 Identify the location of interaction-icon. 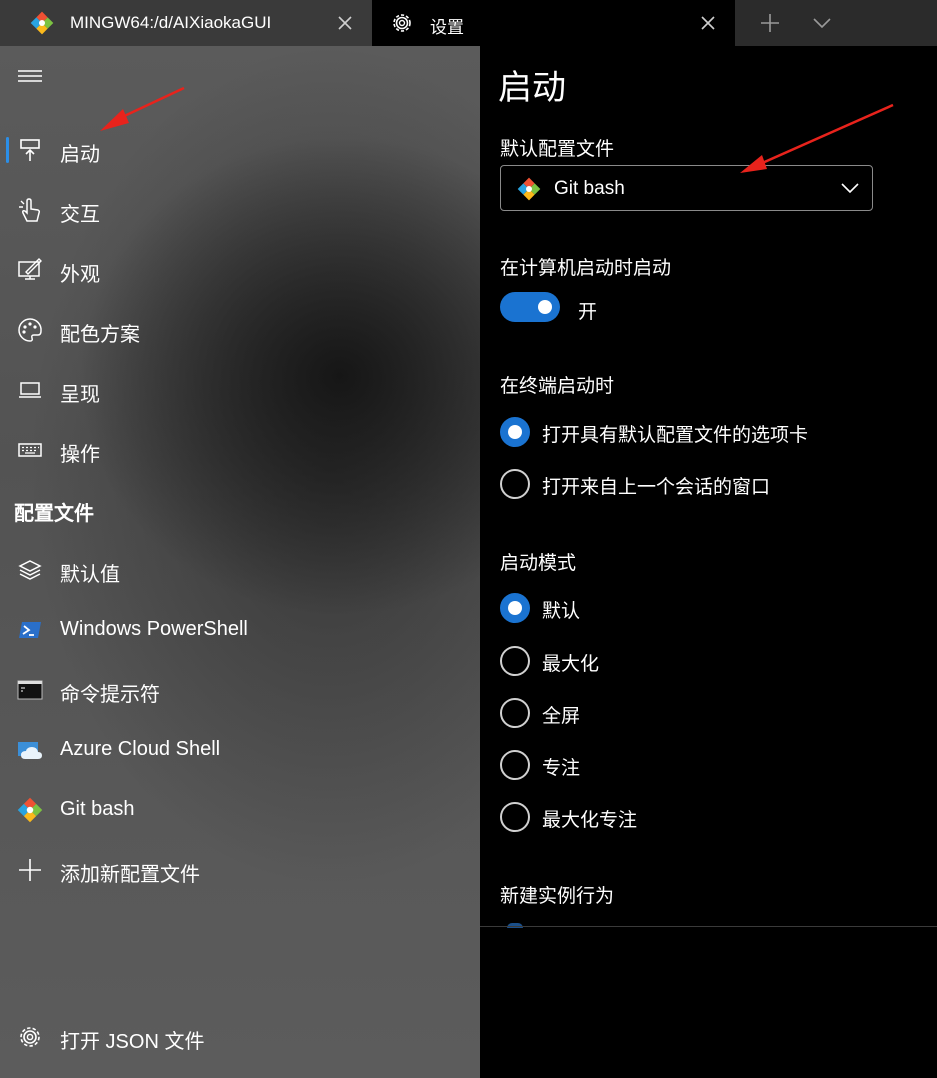
(30, 210).